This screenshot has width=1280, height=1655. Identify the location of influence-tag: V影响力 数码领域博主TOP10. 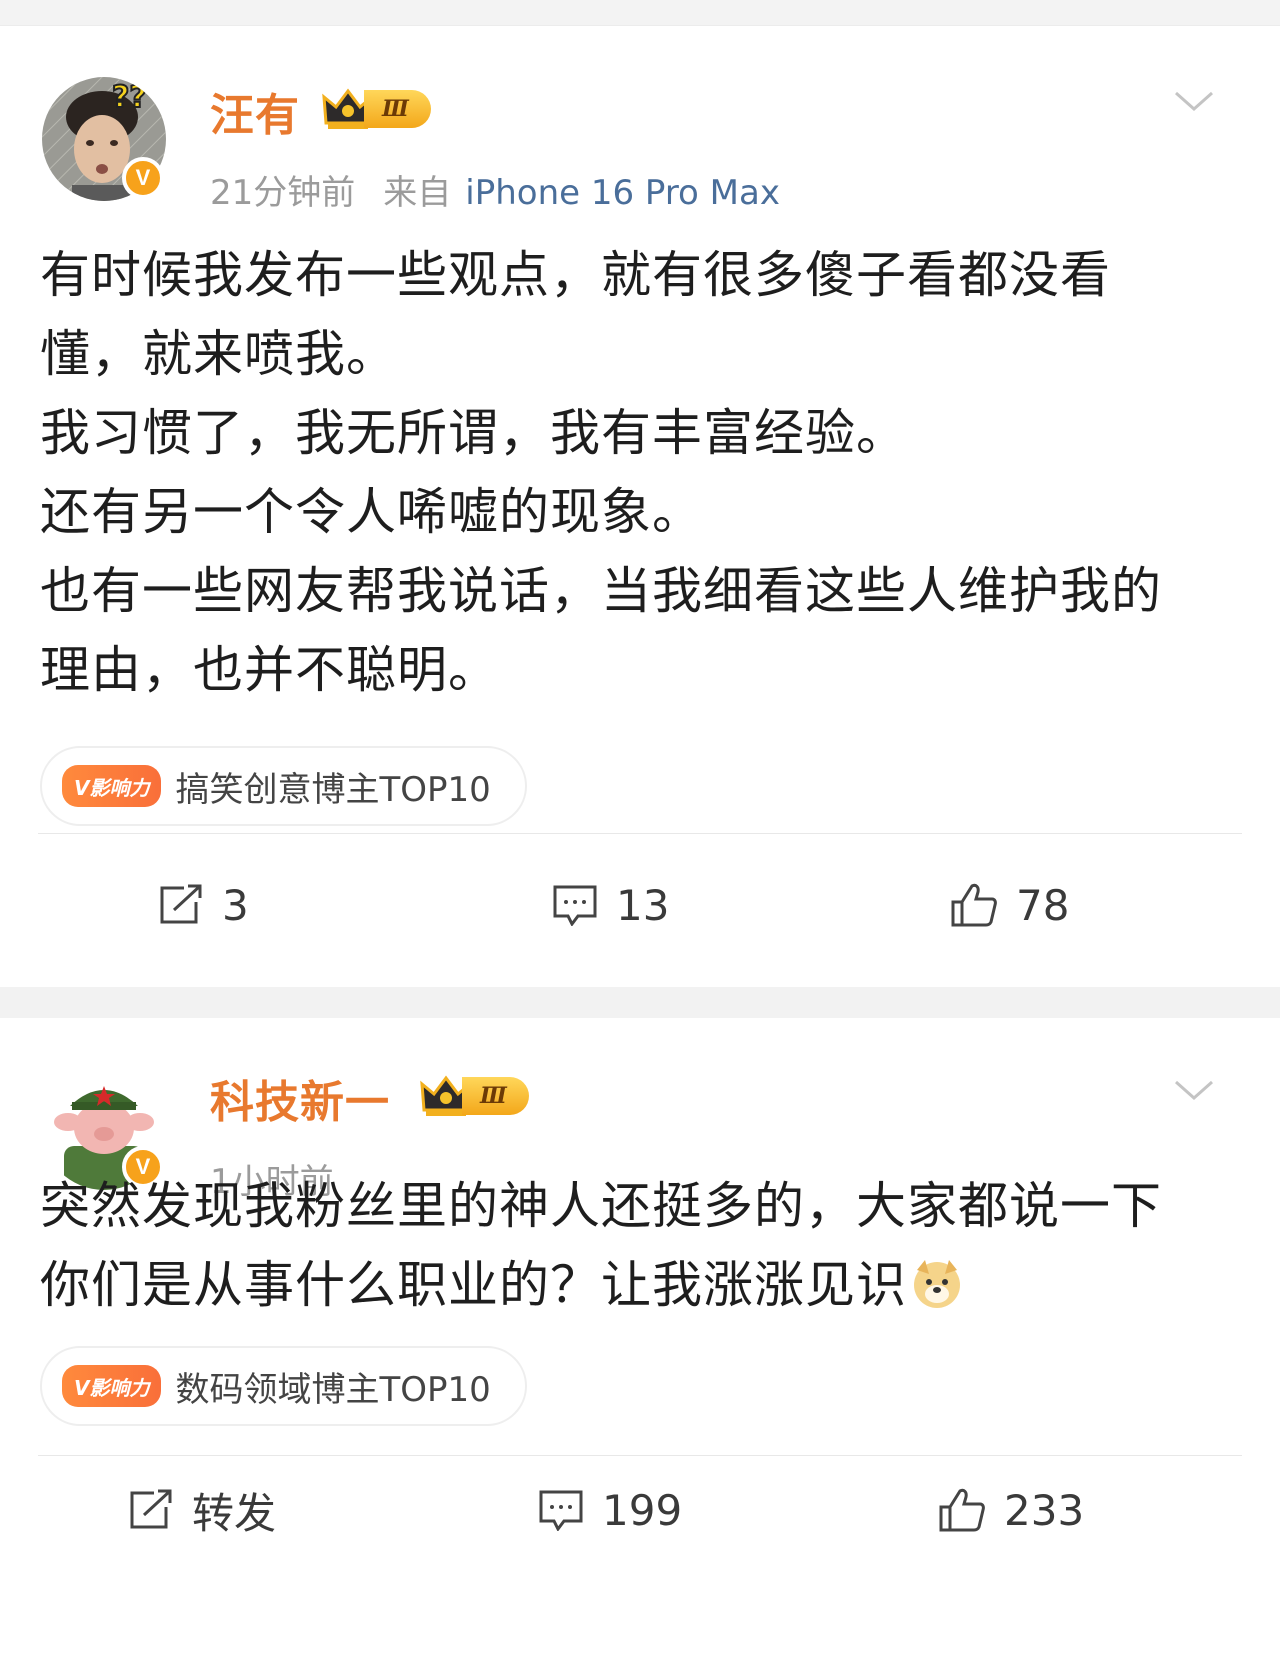
(283, 1386).